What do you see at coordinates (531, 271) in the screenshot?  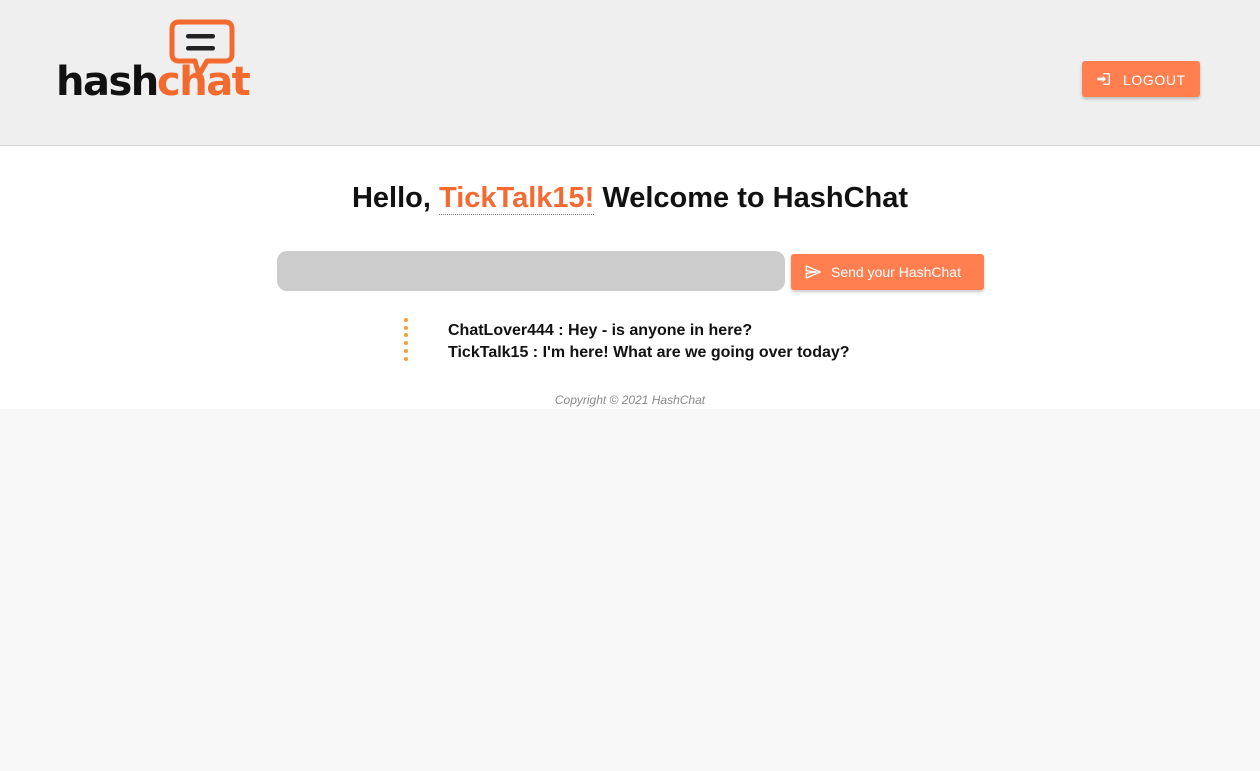 I see `message-input` at bounding box center [531, 271].